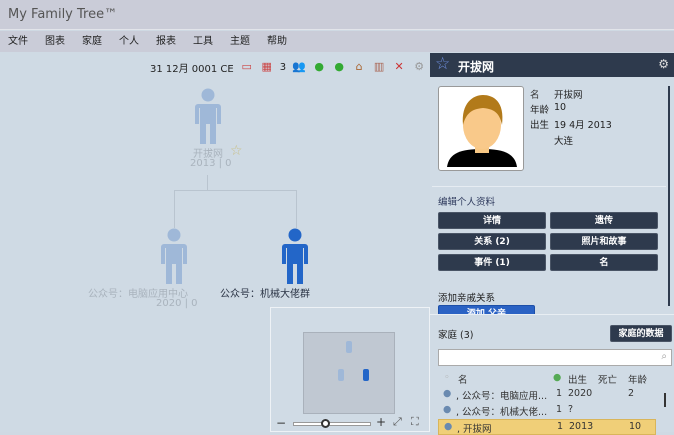 The height and width of the screenshot is (435, 674). What do you see at coordinates (564, 141) in the screenshot?
I see `field-value: 大连` at bounding box center [564, 141].